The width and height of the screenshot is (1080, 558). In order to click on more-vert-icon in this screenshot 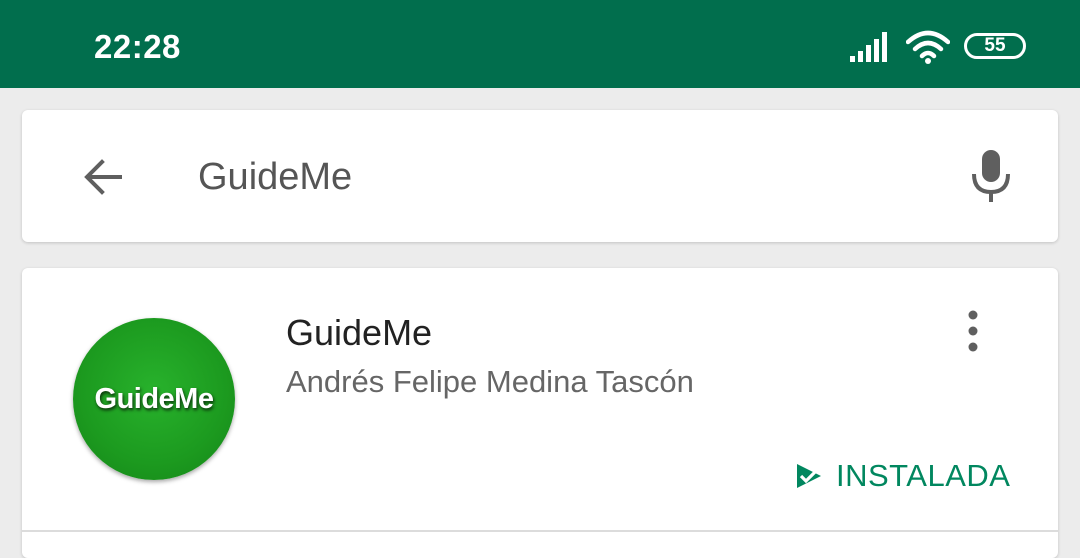, I will do `click(973, 331)`.